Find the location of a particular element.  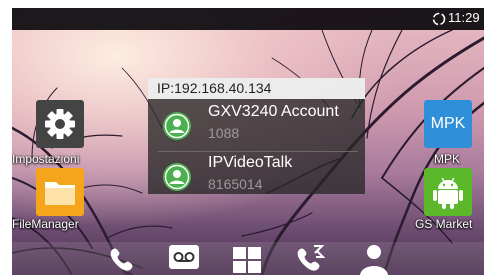

mpk-icon: MPK is located at coordinates (448, 124).